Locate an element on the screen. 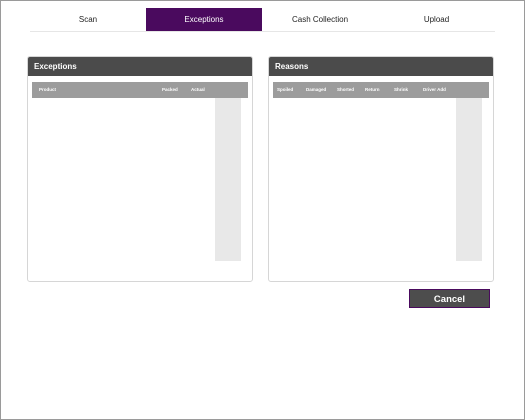  tab-exceptions: Exceptions is located at coordinates (204, 19).